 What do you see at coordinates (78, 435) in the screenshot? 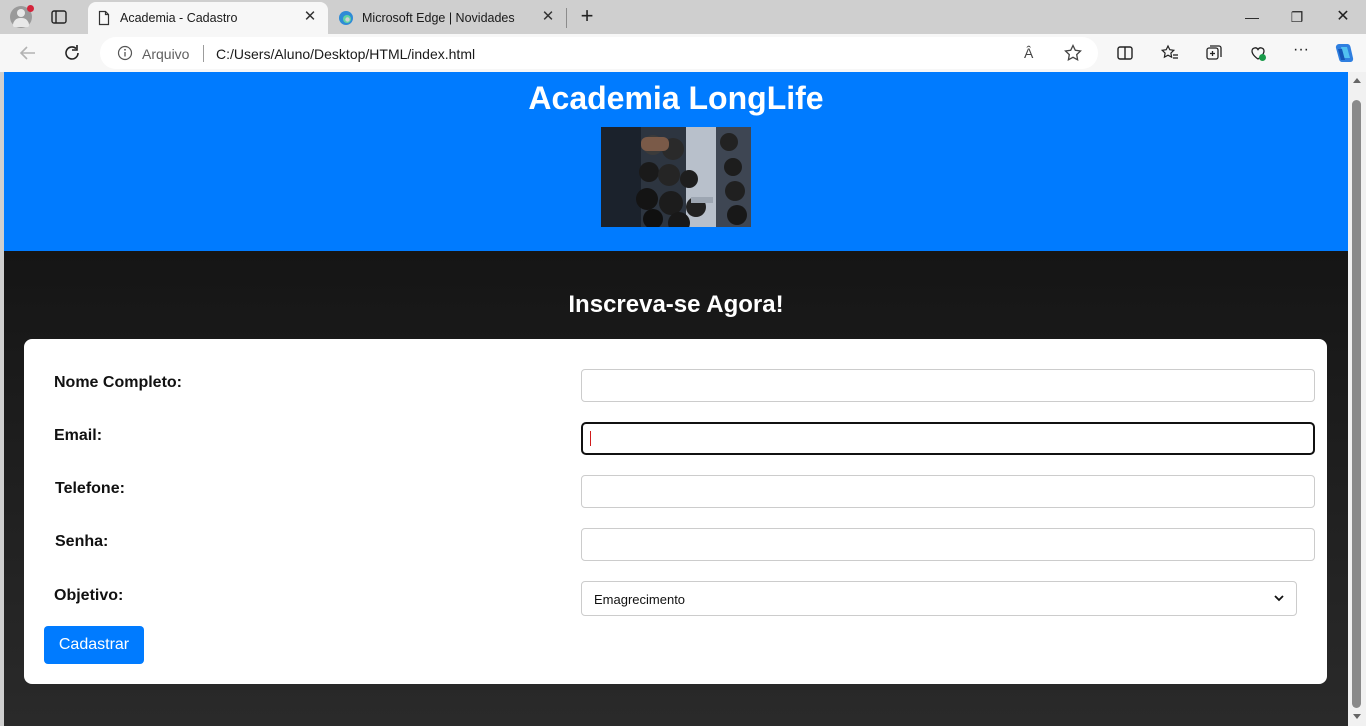
I see `label-email: Email:` at bounding box center [78, 435].